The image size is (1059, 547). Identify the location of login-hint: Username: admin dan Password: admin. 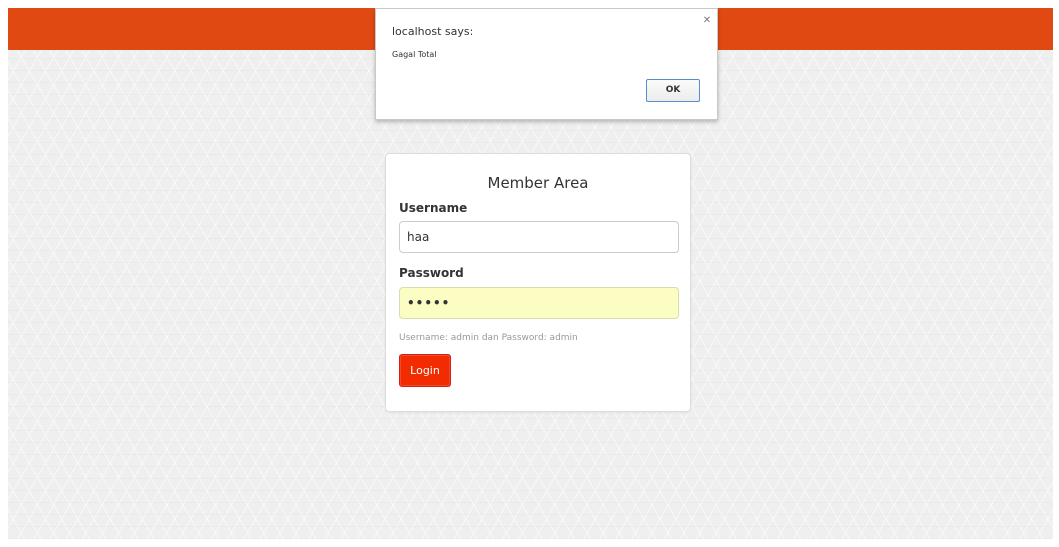
(488, 338).